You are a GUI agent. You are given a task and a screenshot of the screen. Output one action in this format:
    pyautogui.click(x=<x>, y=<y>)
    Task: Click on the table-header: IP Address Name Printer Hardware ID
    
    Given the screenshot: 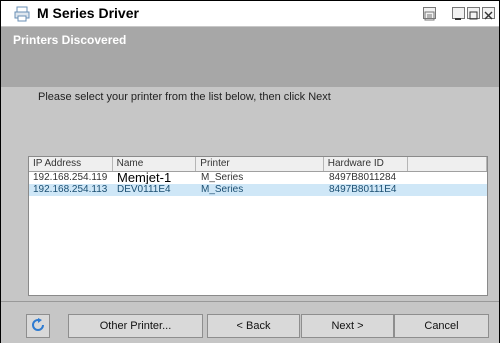 What is the action you would take?
    pyautogui.click(x=258, y=164)
    